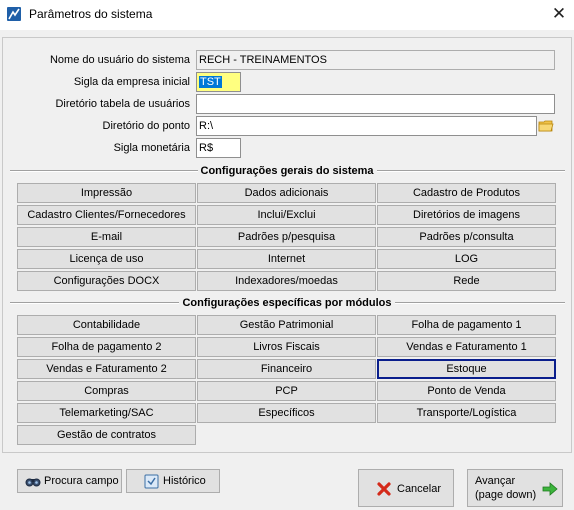 The width and height of the screenshot is (574, 510). Describe the element at coordinates (286, 215) in the screenshot. I see `inclui-exclui-button: Inclui/Exclui` at that location.